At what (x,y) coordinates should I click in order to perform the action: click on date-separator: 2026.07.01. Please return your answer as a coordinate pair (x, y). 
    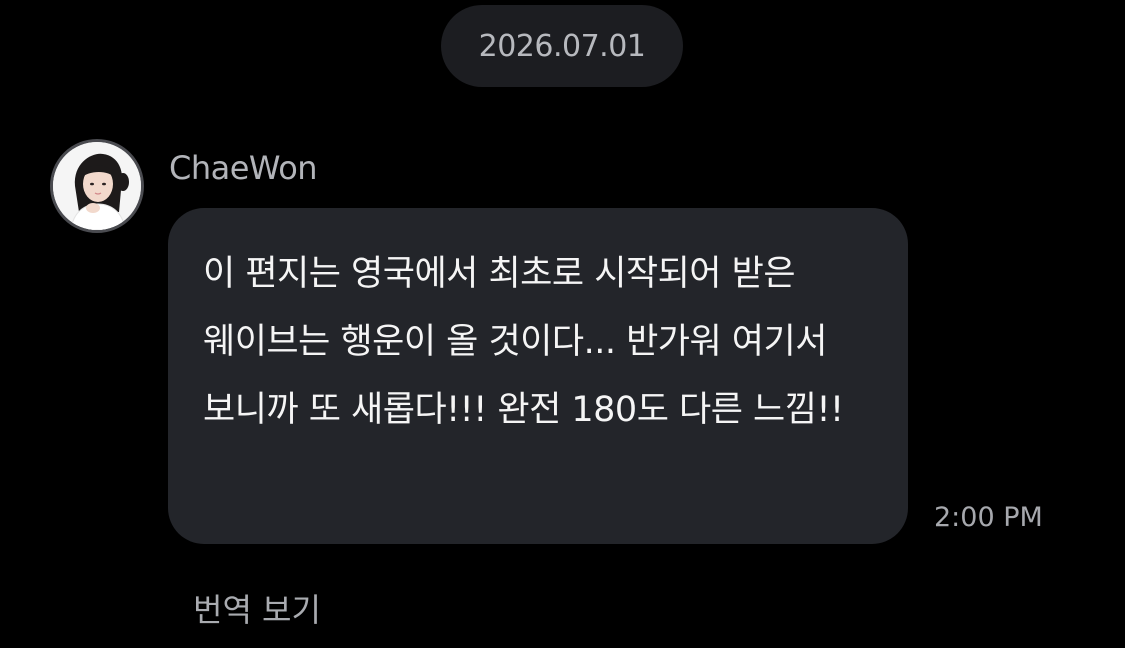
    Looking at the image, I should click on (562, 46).